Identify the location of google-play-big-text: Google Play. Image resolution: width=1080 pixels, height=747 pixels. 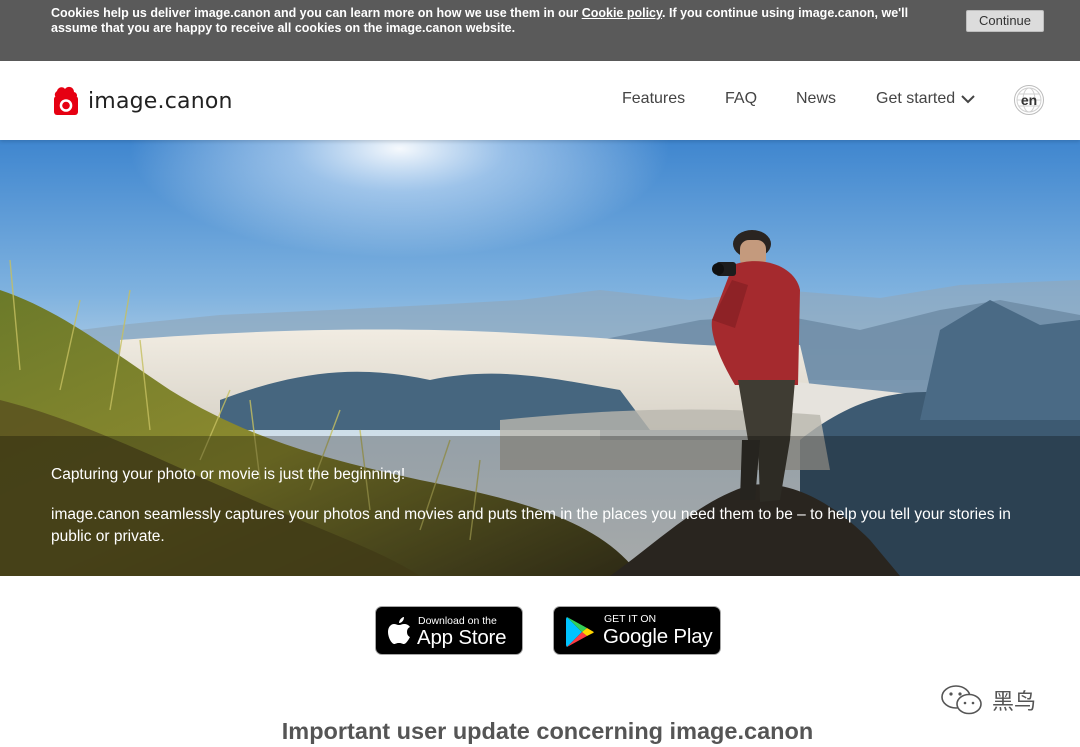
(658, 636).